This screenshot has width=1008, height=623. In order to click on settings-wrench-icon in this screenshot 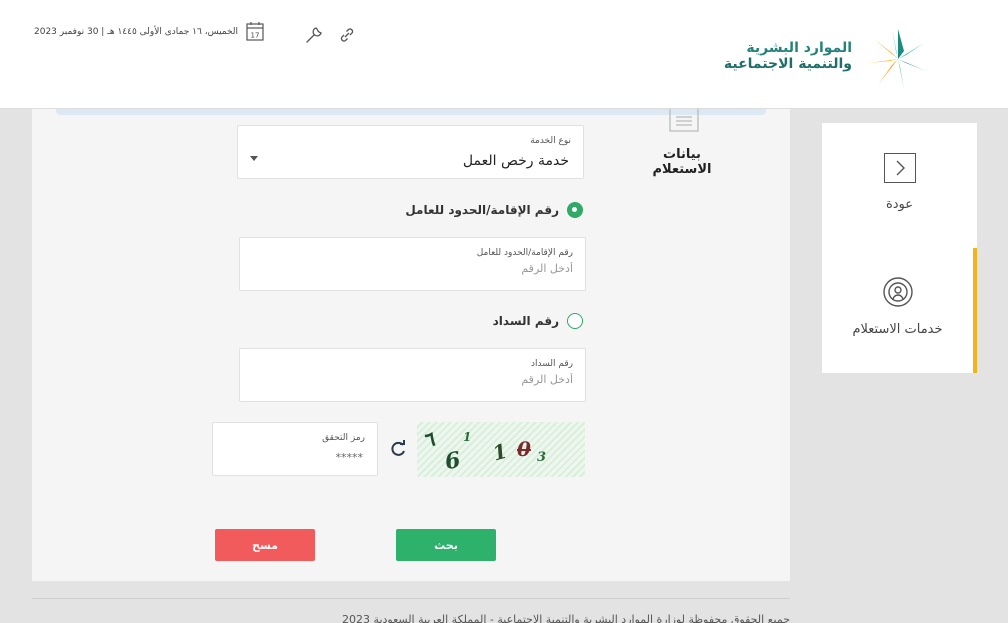, I will do `click(314, 35)`.